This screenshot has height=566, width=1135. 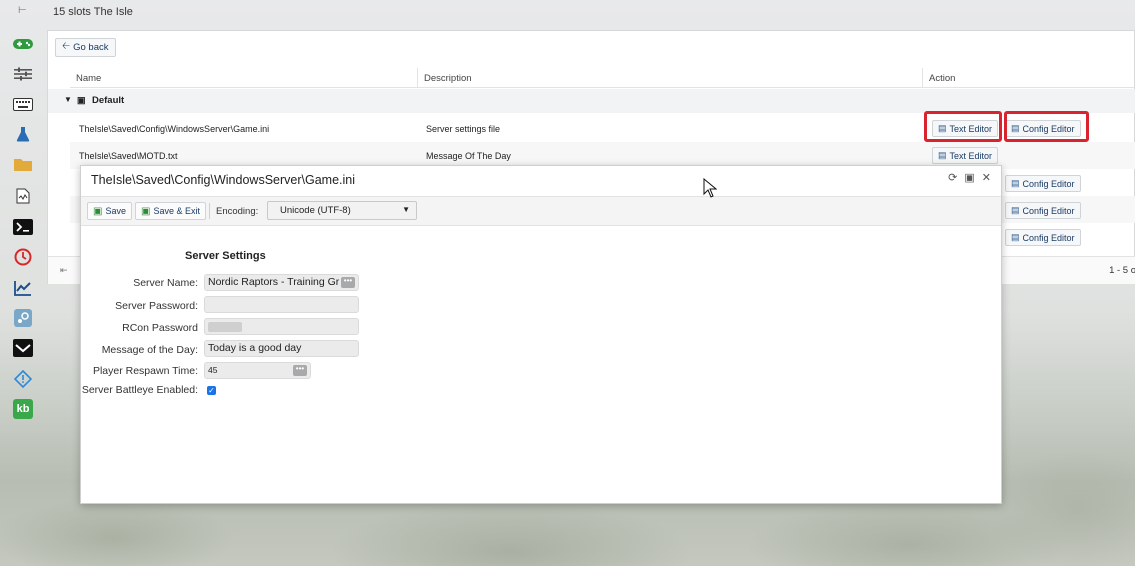 What do you see at coordinates (281, 326) in the screenshot?
I see `rcon-password-input` at bounding box center [281, 326].